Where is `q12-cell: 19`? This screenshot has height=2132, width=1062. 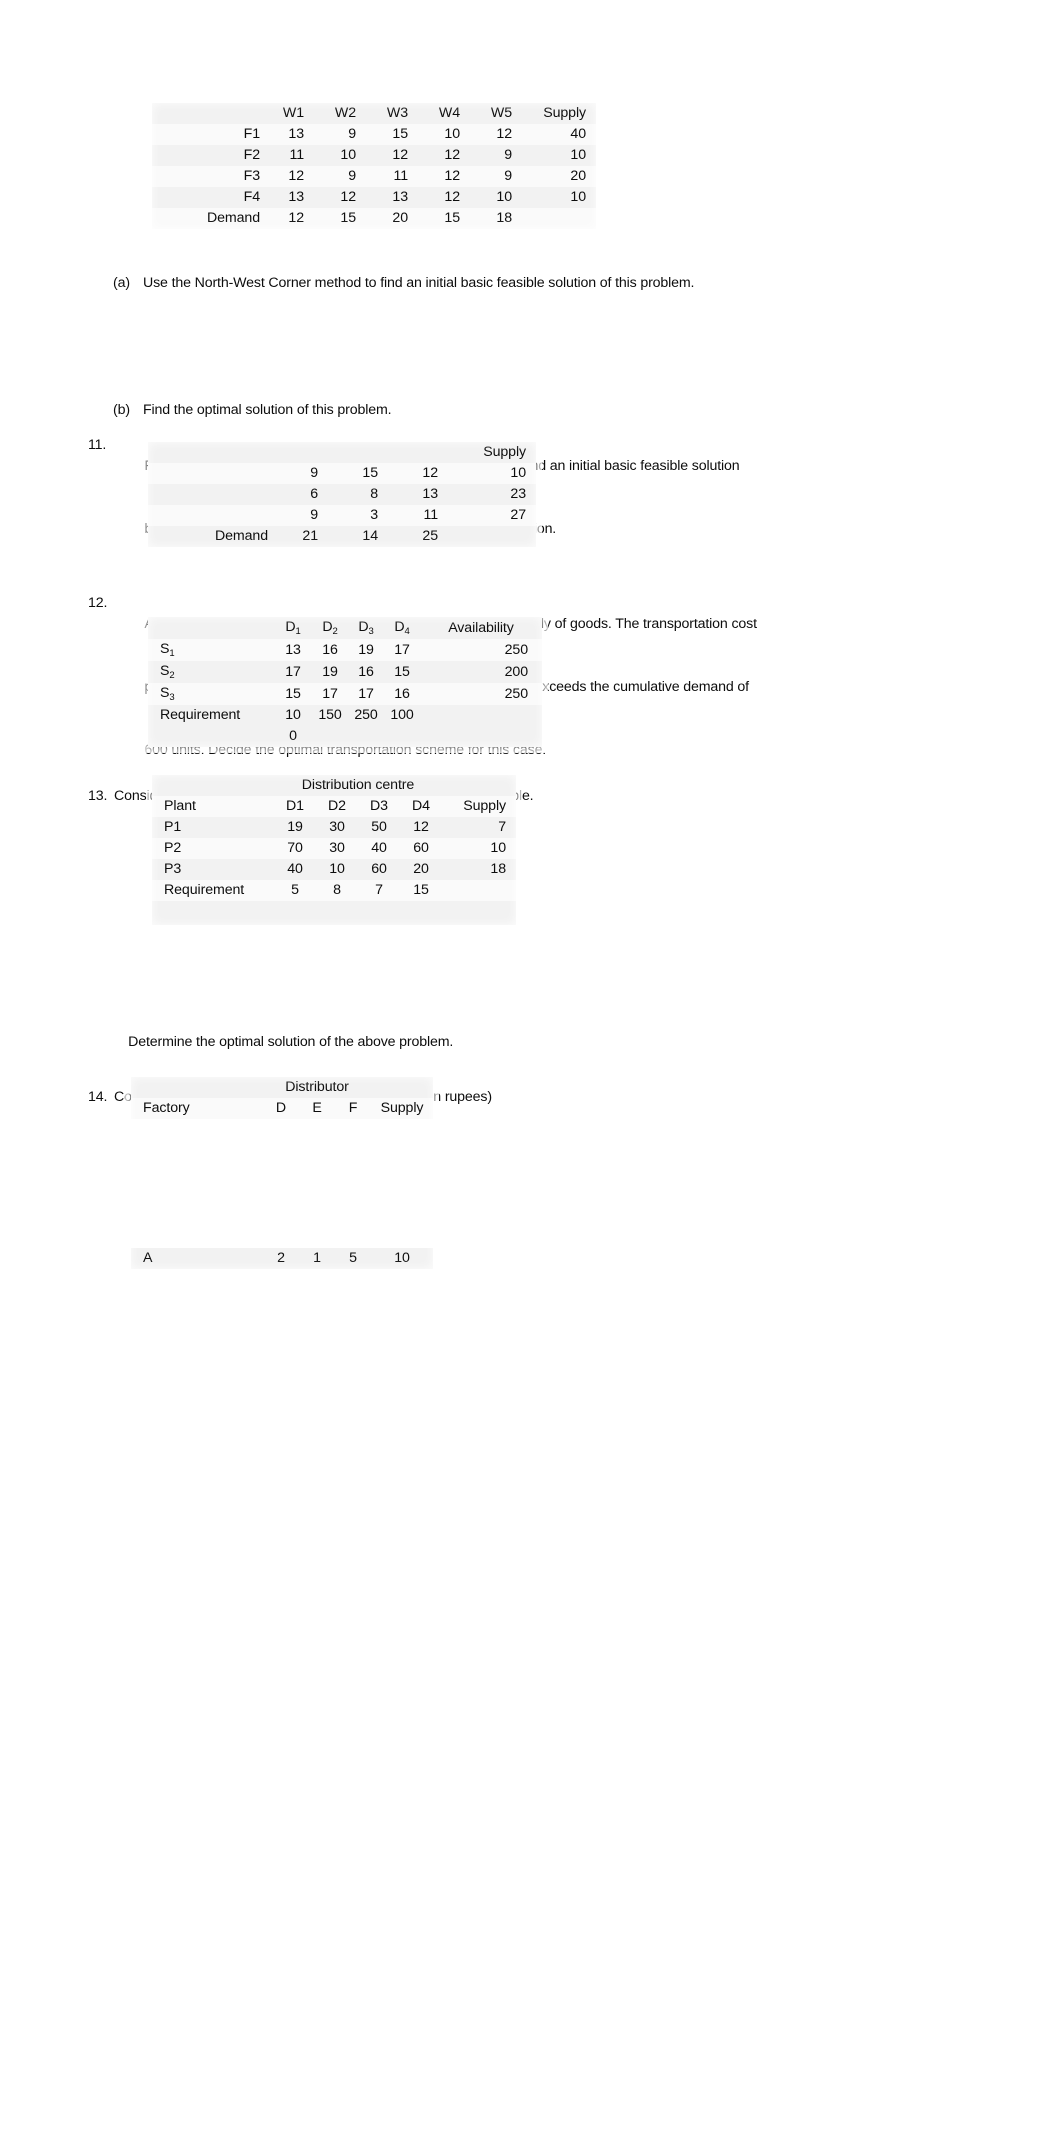 q12-cell: 19 is located at coordinates (366, 650).